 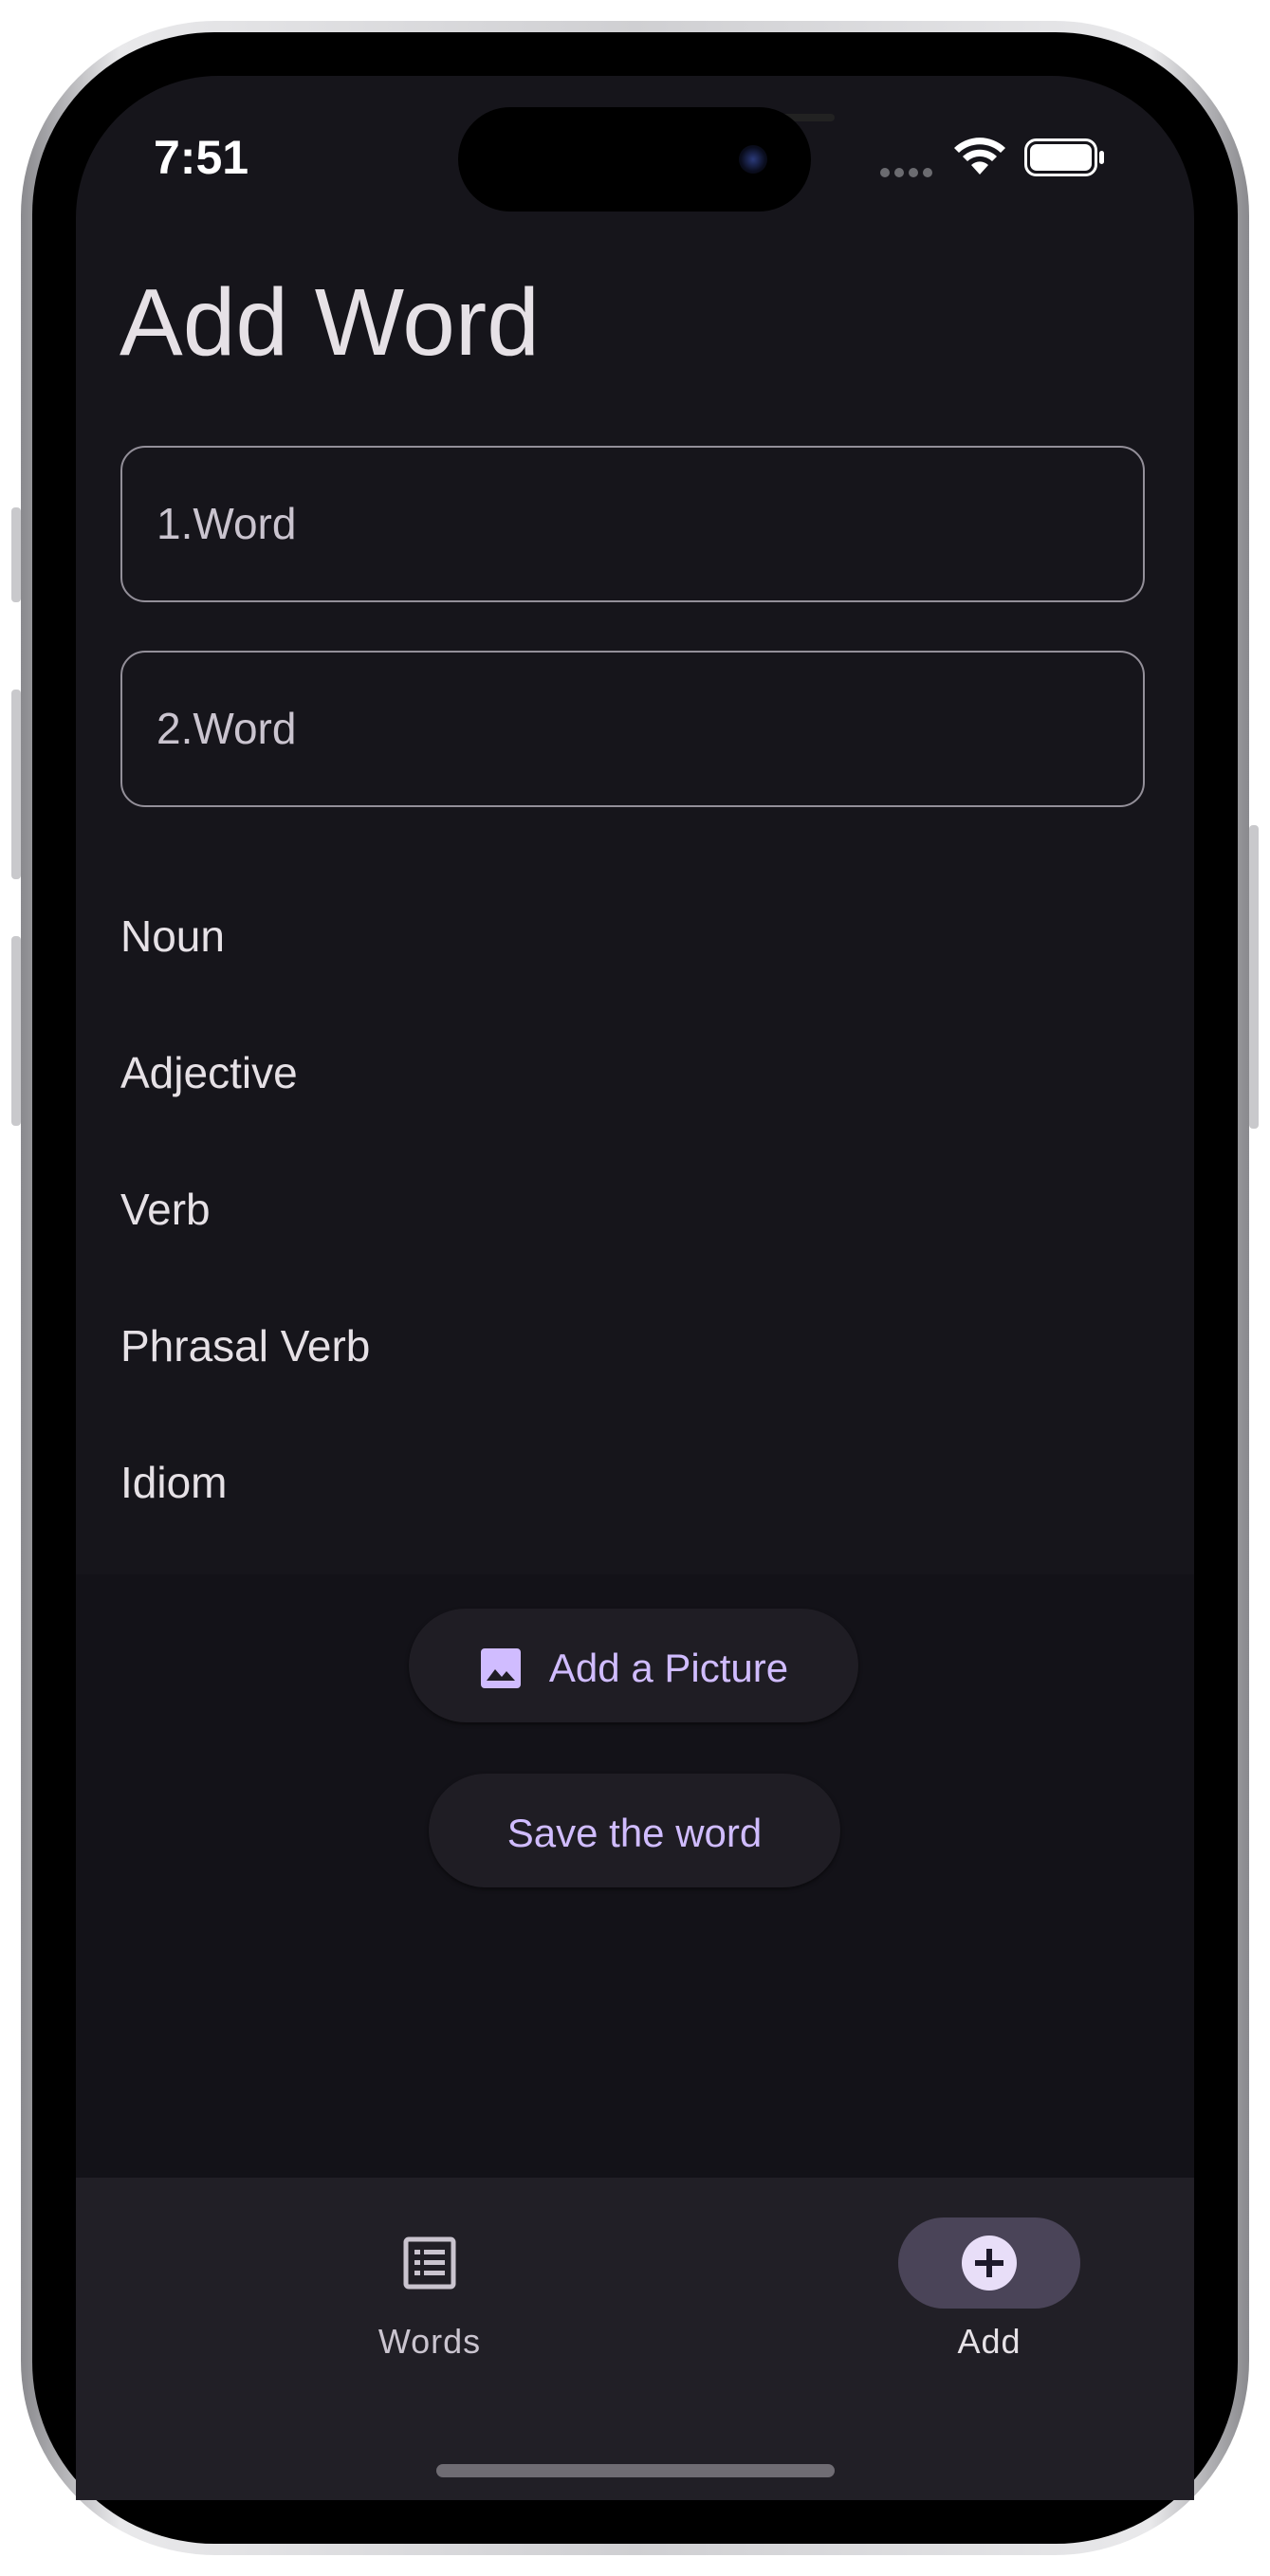 I want to click on power-button, so click(x=1254, y=977).